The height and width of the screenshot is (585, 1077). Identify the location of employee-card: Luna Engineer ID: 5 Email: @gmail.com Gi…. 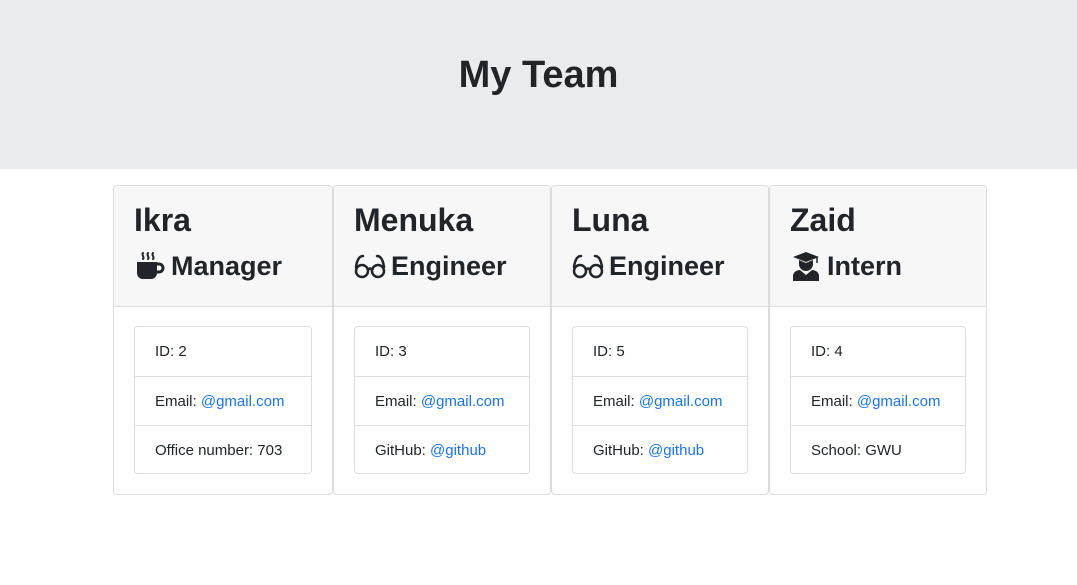
(660, 340).